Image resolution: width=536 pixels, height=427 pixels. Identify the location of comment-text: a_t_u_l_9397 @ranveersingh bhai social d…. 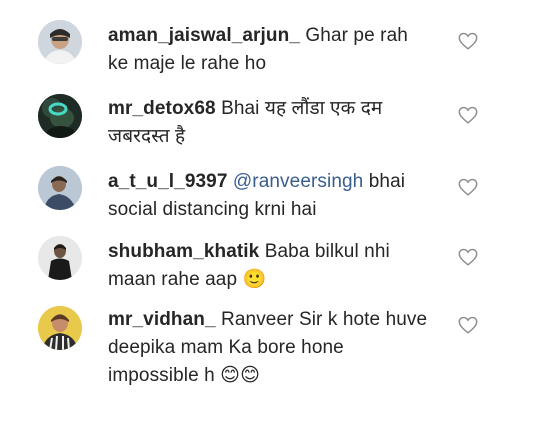
(268, 196).